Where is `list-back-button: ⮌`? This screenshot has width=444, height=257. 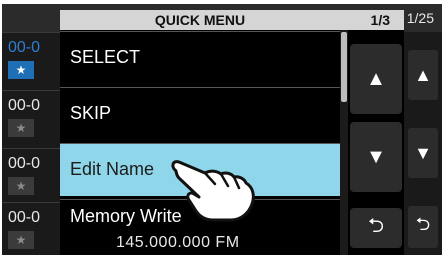 list-back-button: ⮌ is located at coordinates (423, 227).